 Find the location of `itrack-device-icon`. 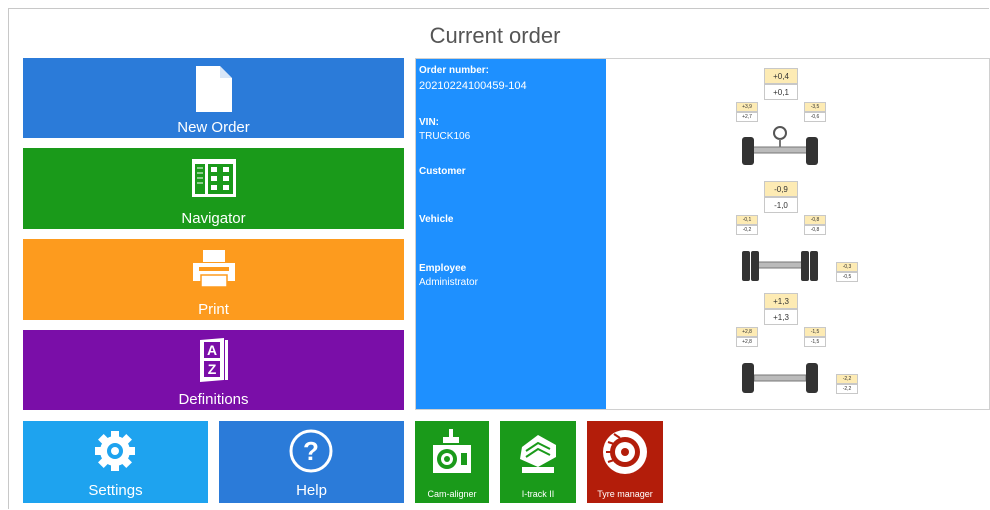

itrack-device-icon is located at coordinates (538, 454).